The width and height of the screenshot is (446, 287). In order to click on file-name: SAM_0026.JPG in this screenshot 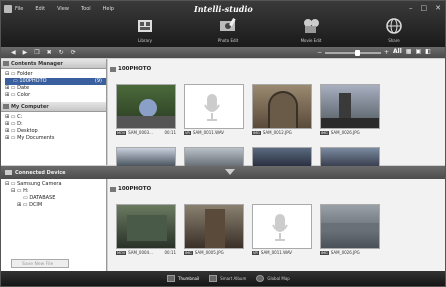, I will do `click(345, 252)`.